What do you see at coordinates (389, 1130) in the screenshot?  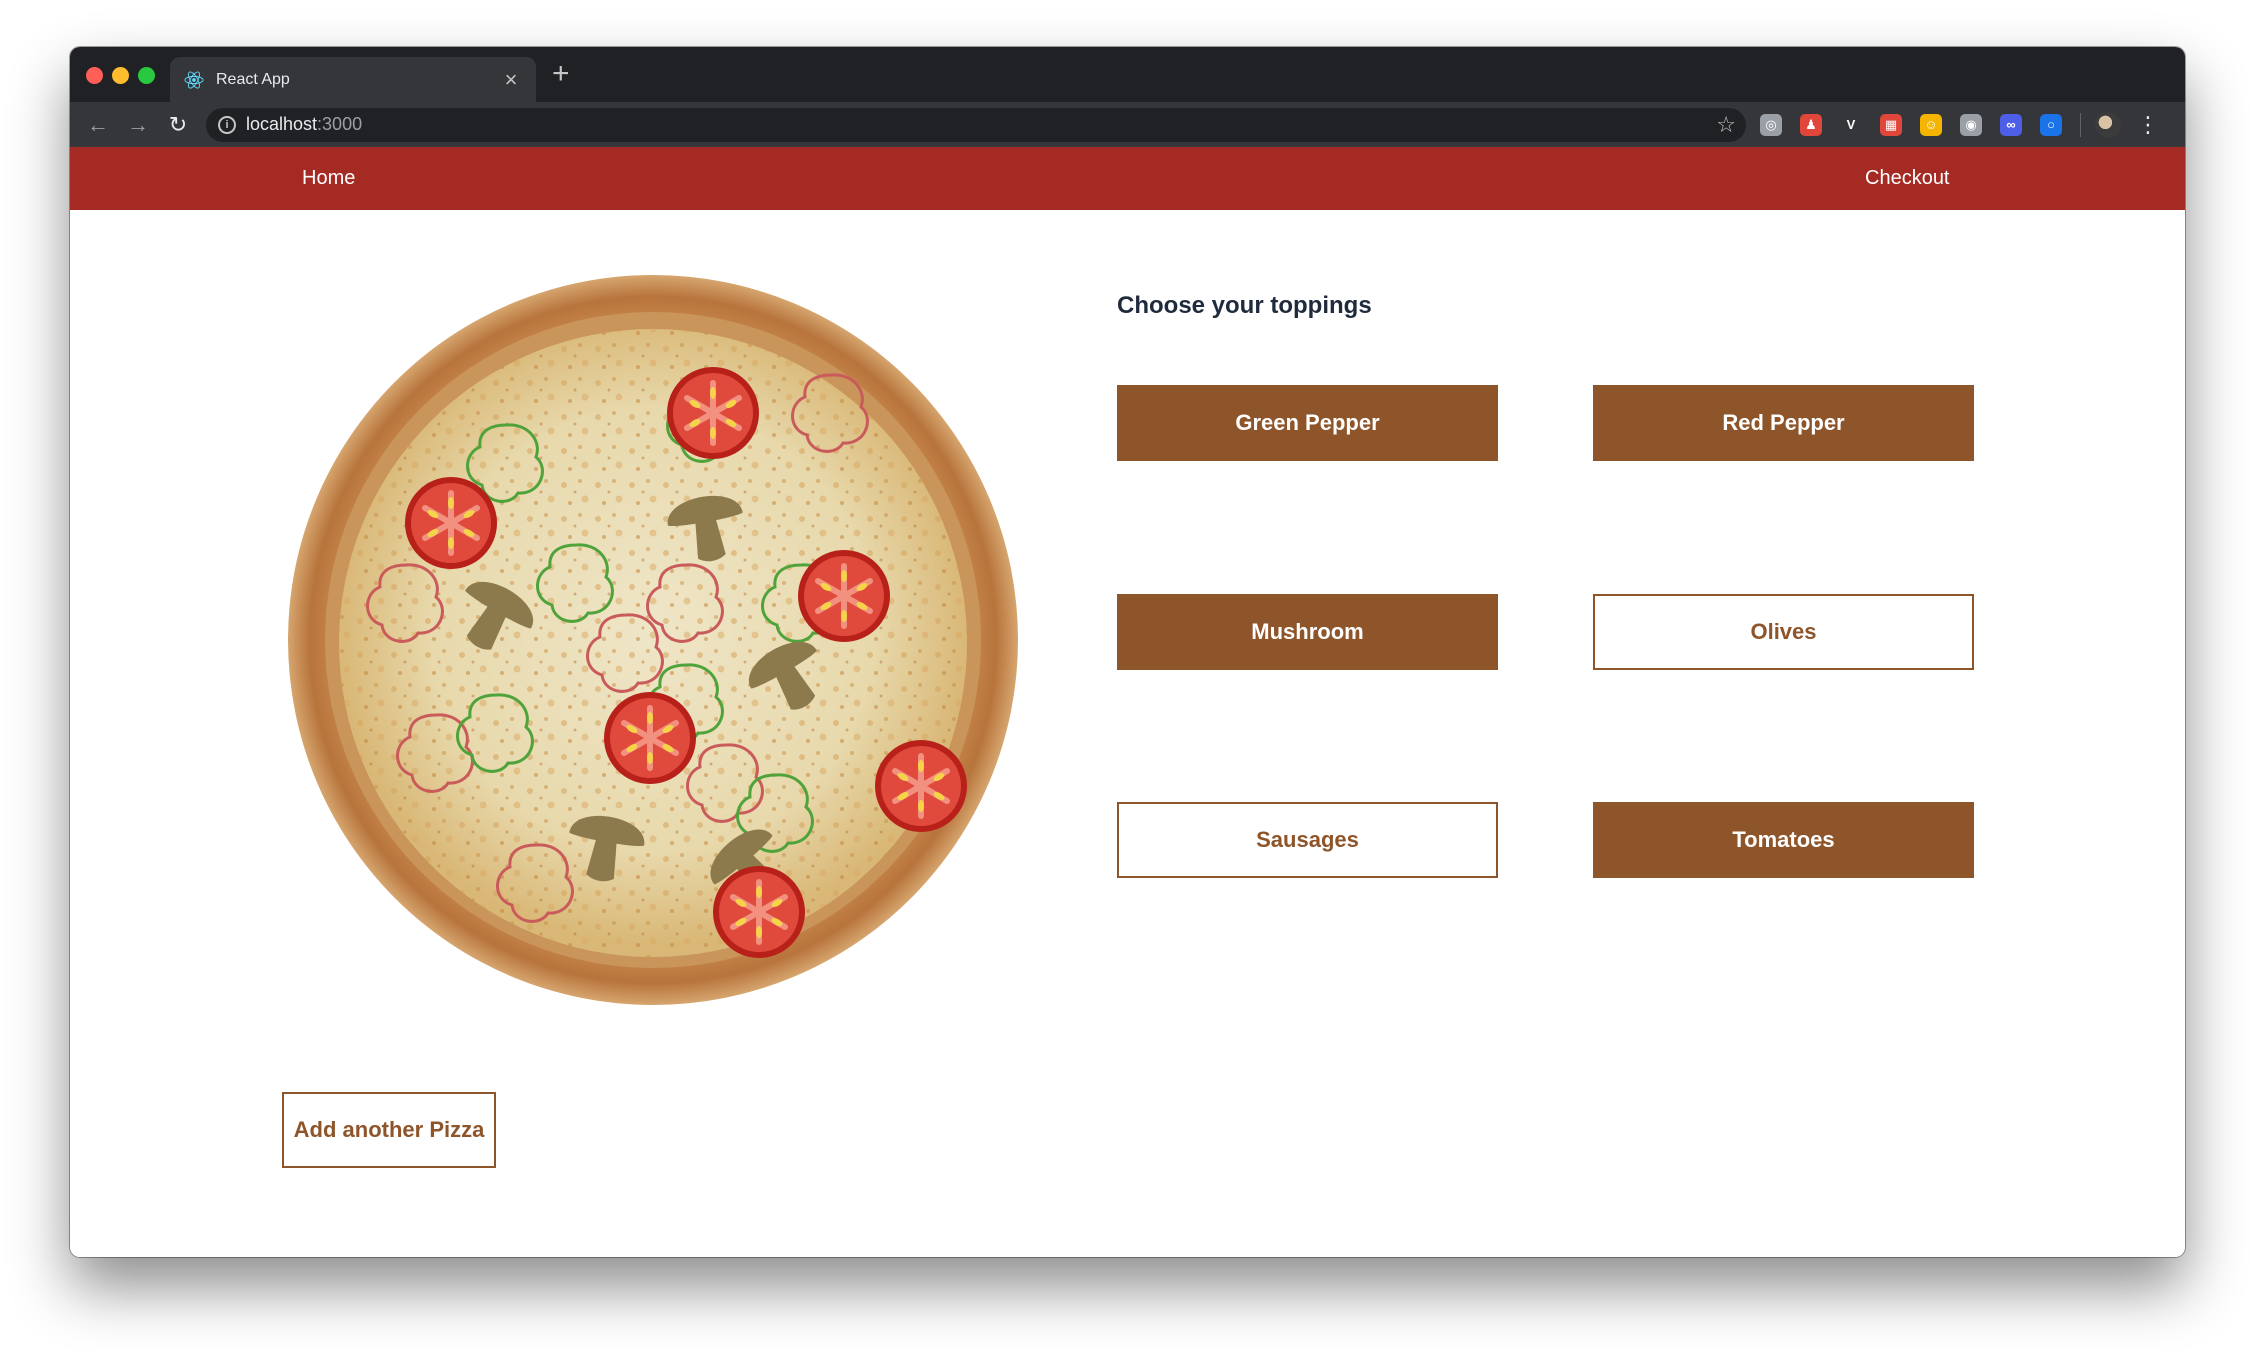 I see `add-another-pizza-button: Add another Pizza` at bounding box center [389, 1130].